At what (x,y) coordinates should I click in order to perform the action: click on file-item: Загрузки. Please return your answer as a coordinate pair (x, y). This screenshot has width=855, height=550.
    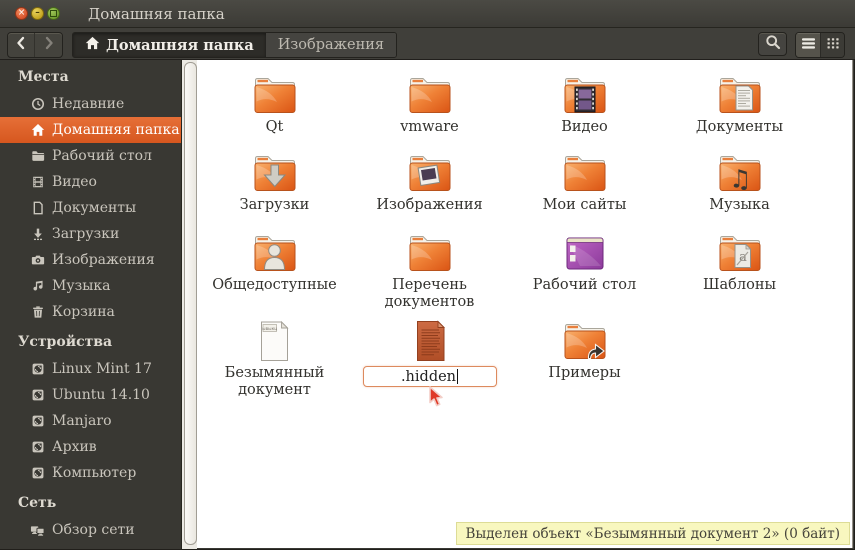
    Looking at the image, I should click on (275, 191).